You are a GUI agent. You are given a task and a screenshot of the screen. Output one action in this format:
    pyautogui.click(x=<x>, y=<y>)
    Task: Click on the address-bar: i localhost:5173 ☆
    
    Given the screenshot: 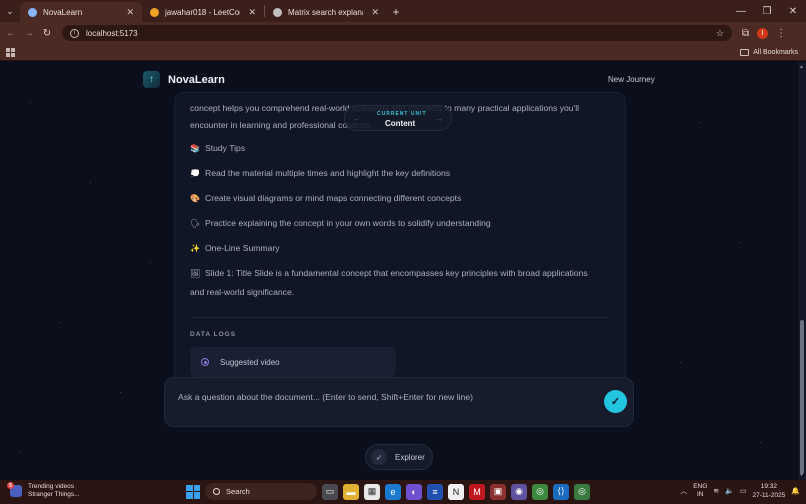 What is the action you would take?
    pyautogui.click(x=397, y=33)
    